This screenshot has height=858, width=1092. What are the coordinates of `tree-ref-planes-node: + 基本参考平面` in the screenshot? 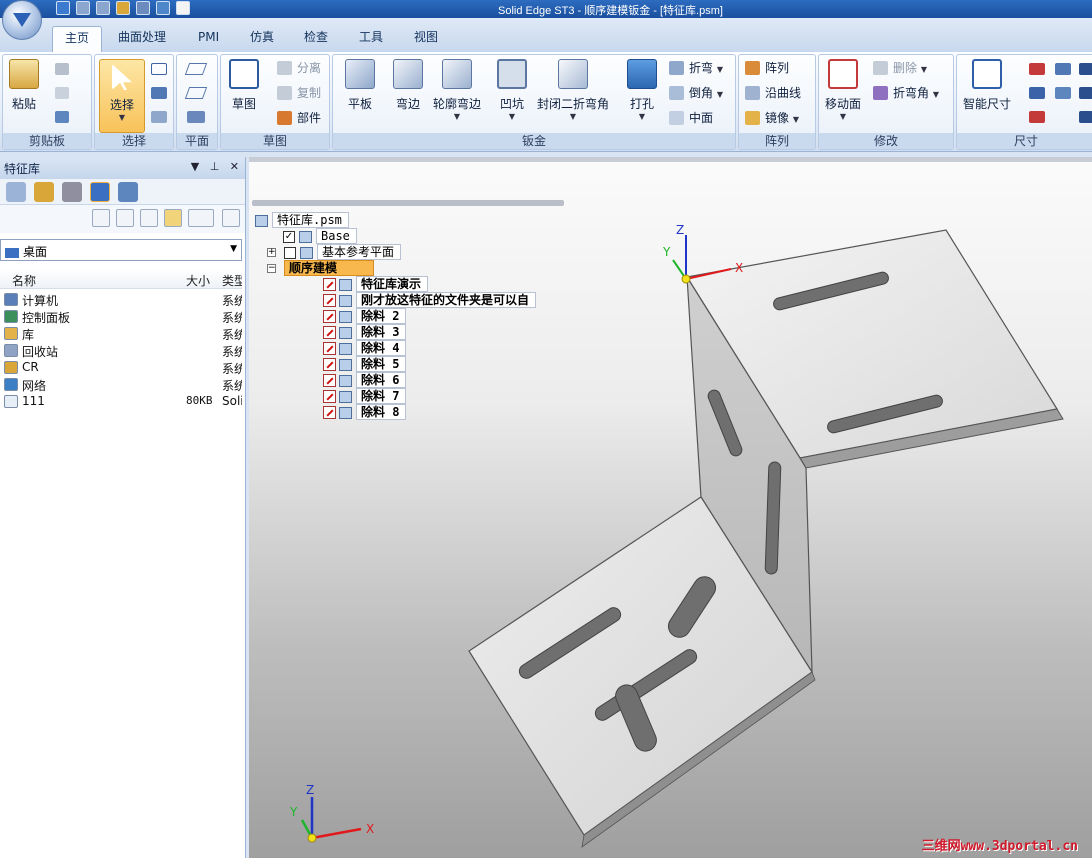 It's located at (334, 252).